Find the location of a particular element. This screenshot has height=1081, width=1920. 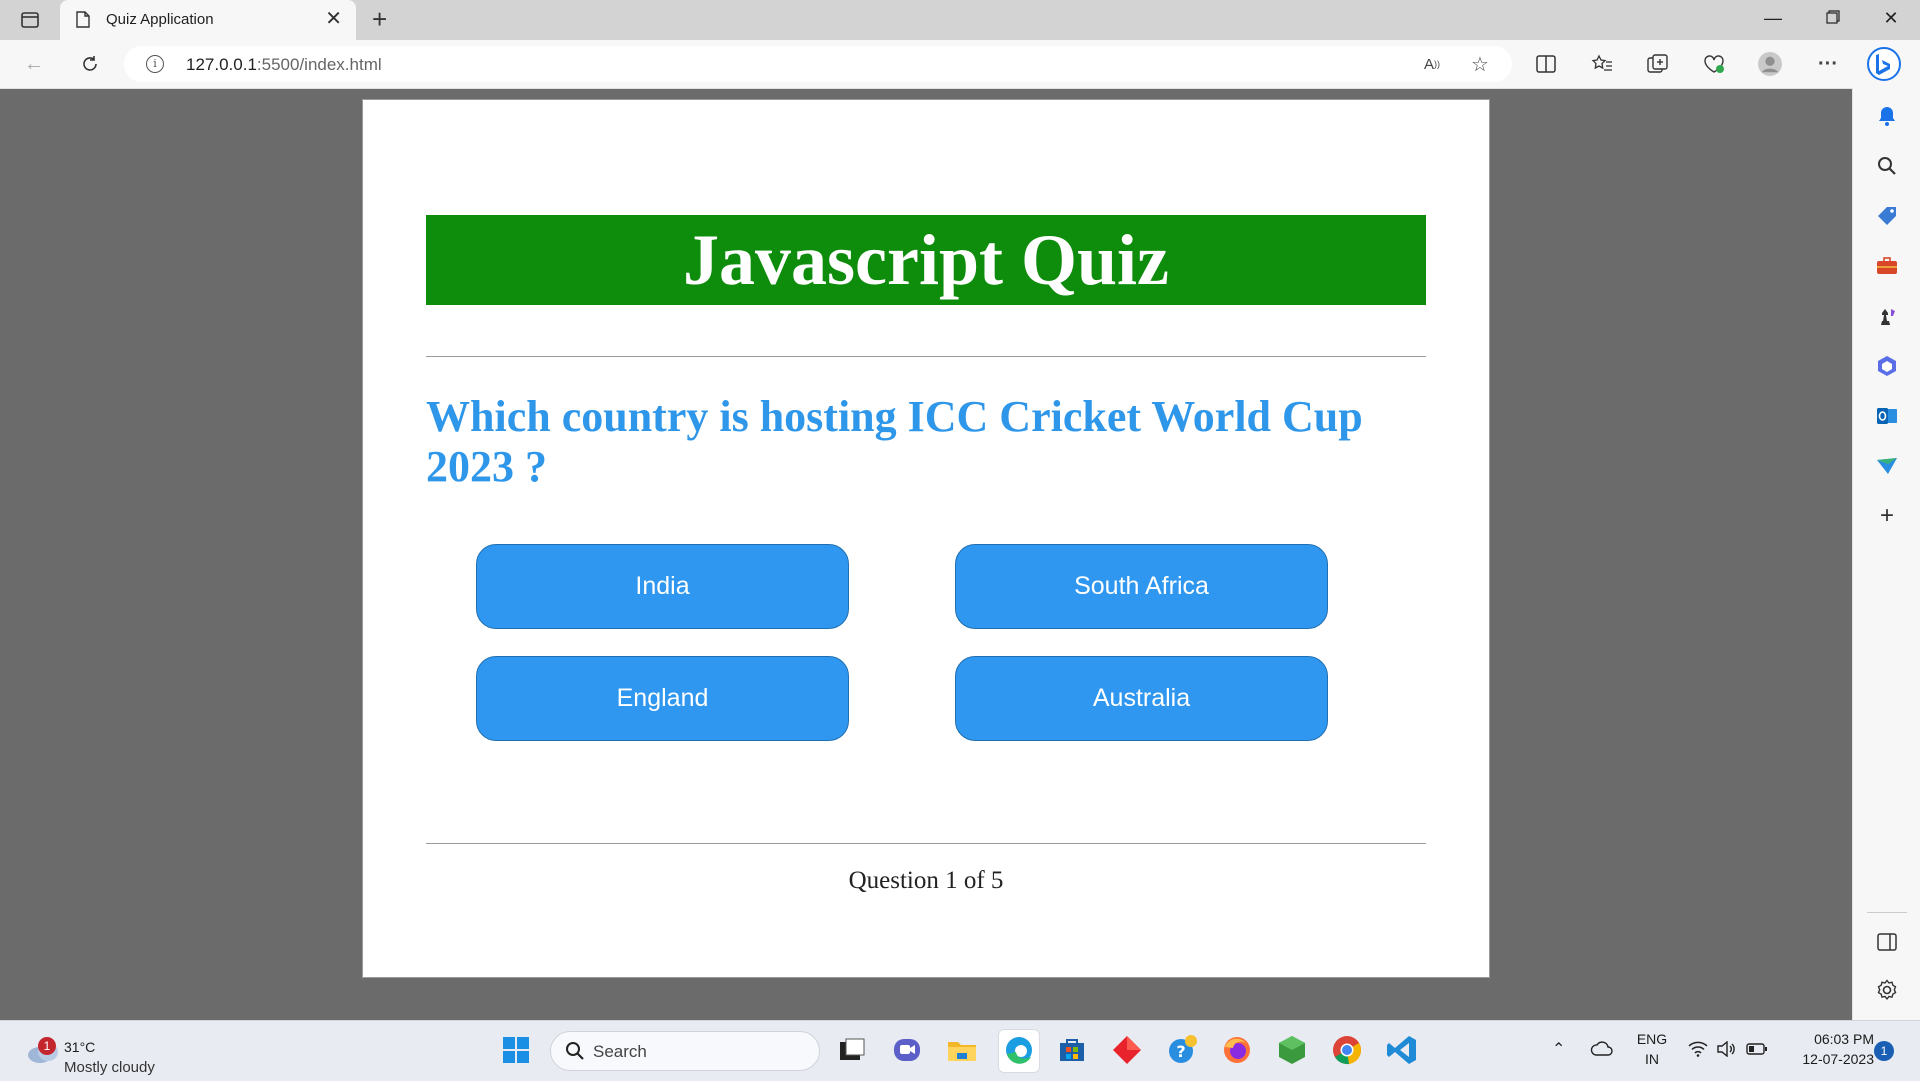

vscode-icon is located at coordinates (1402, 1050).